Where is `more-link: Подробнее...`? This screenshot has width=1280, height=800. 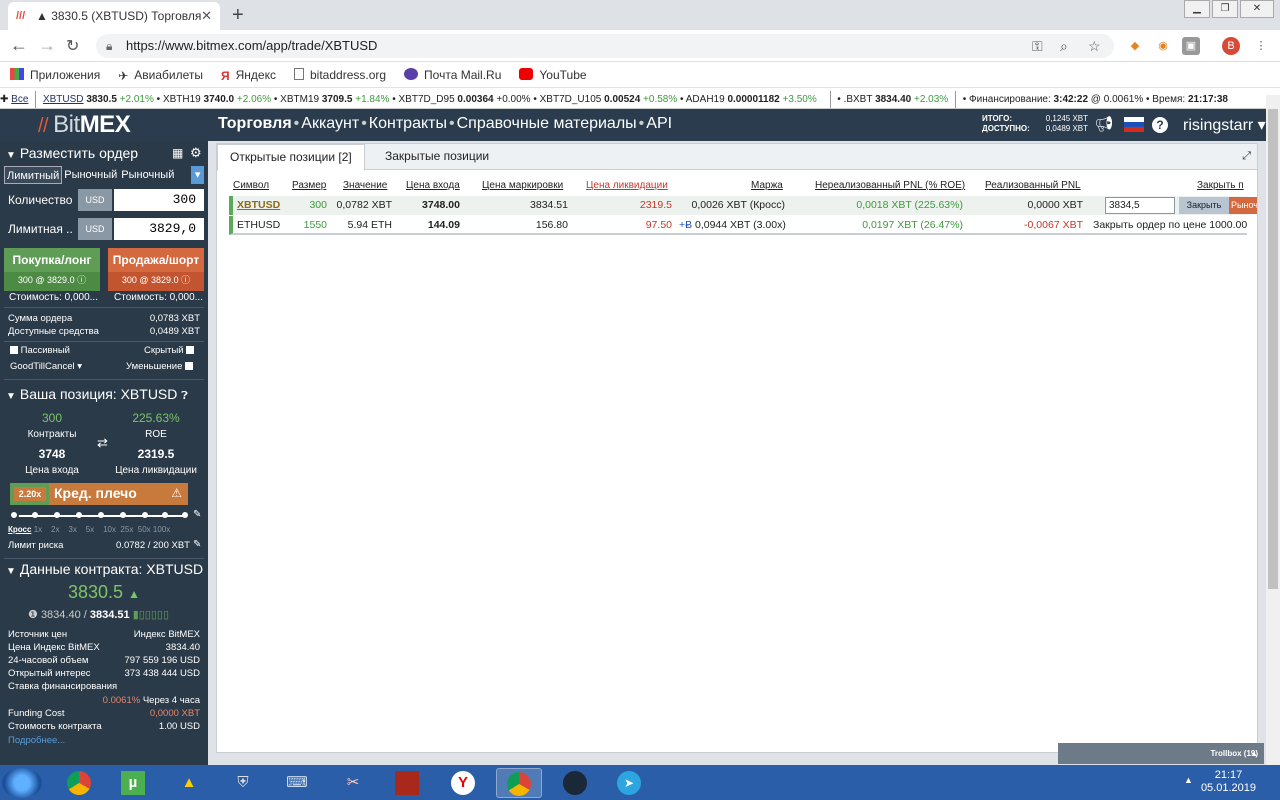
more-link: Подробнее... is located at coordinates (36, 740).